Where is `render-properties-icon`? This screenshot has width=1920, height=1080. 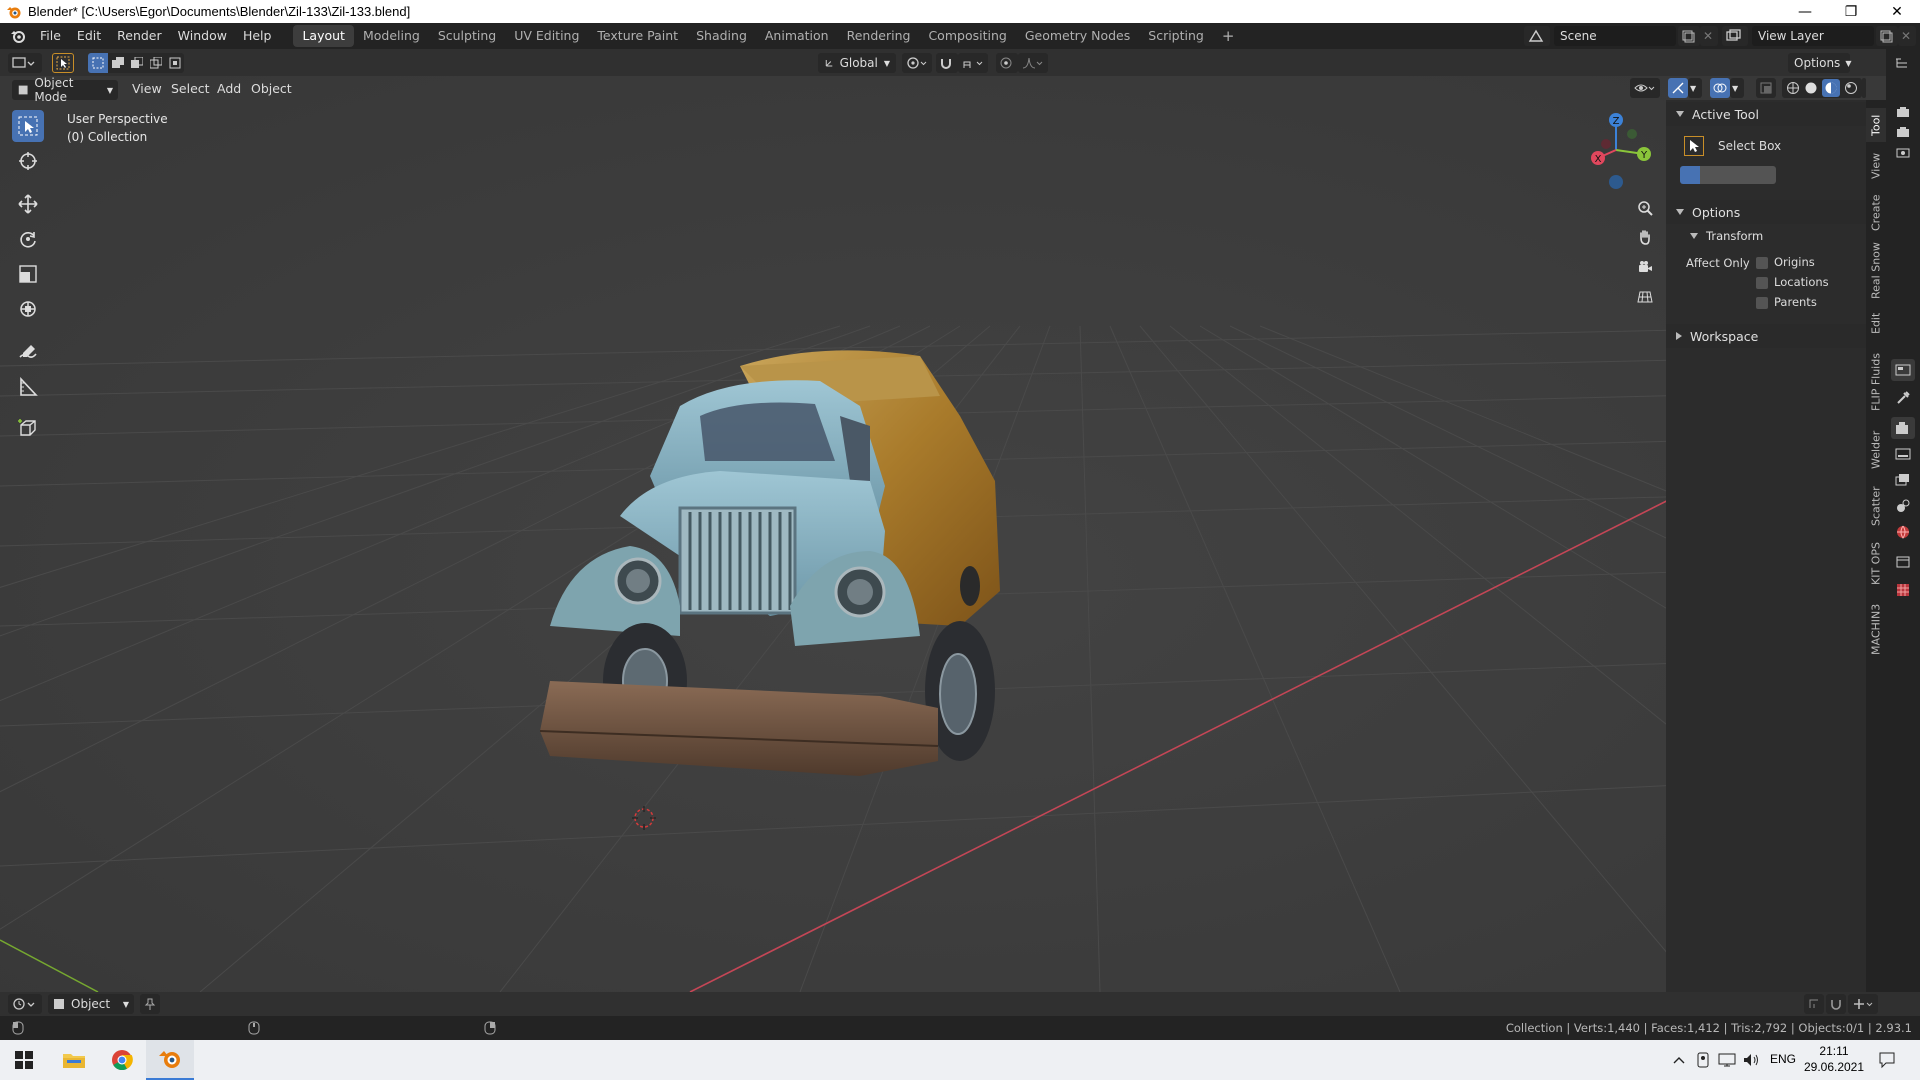 render-properties-icon is located at coordinates (1903, 428).